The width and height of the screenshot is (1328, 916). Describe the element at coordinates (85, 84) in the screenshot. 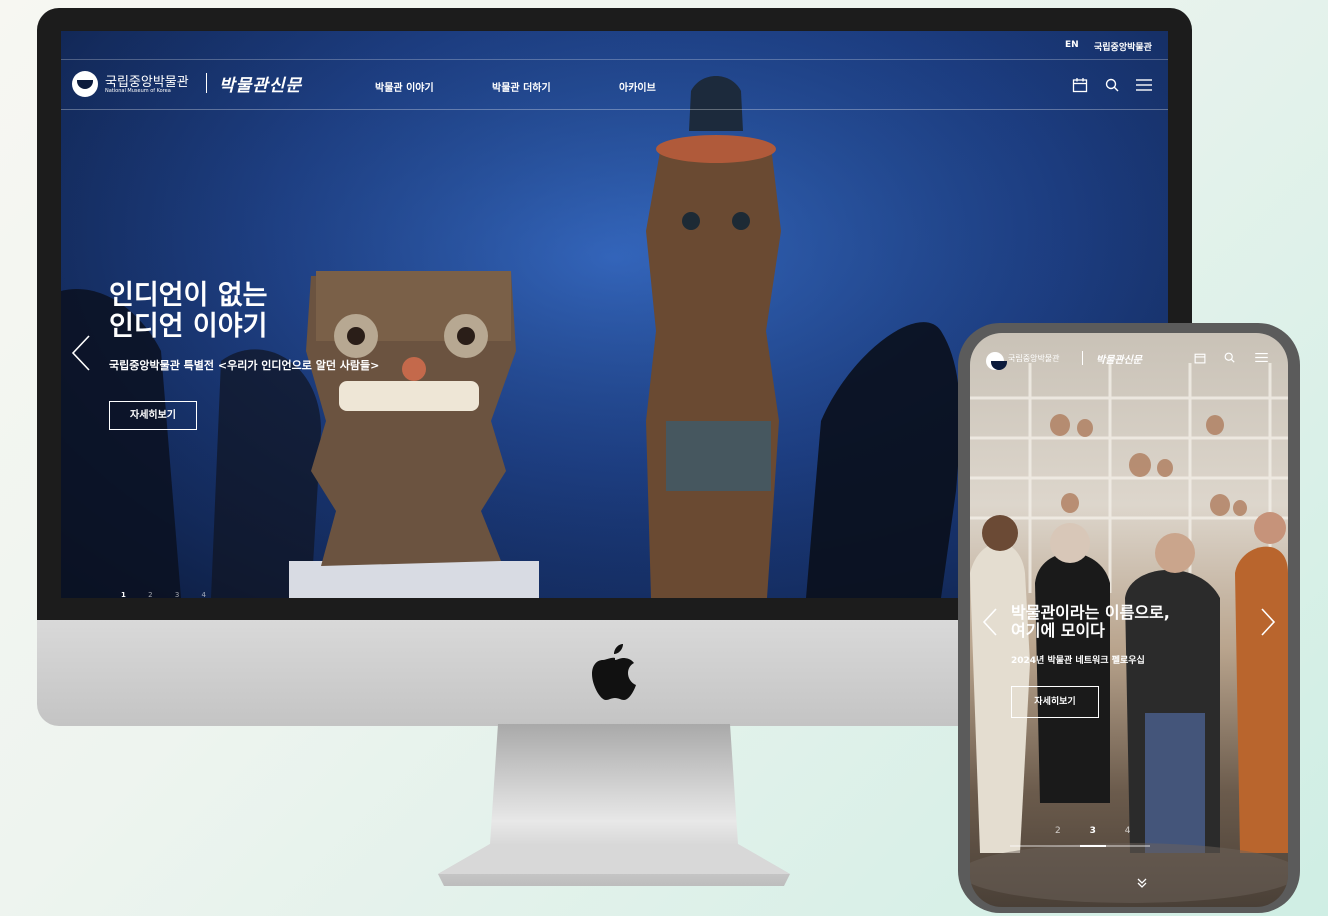

I see `museum-logo-icon` at that location.